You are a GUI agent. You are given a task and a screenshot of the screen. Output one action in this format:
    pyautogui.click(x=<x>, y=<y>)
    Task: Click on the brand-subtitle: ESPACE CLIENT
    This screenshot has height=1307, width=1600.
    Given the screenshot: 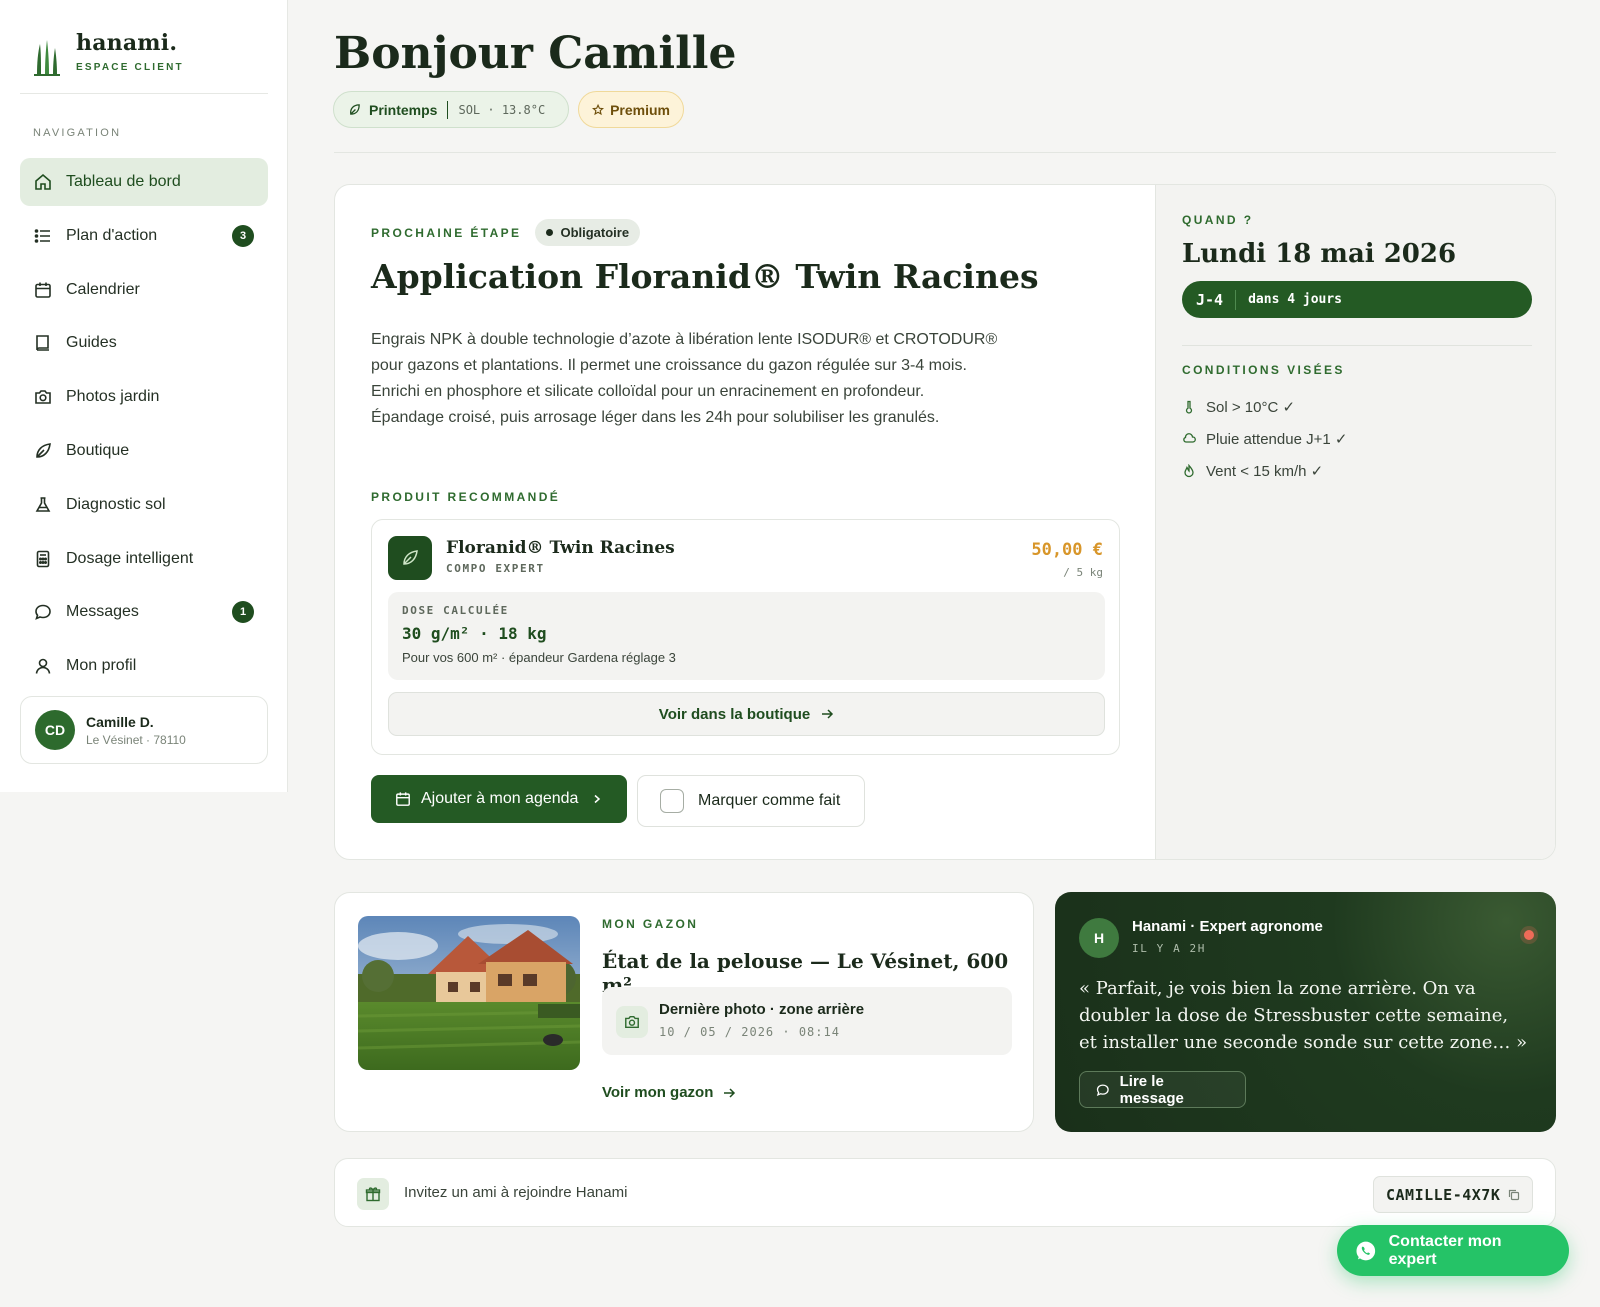 What is the action you would take?
    pyautogui.click(x=130, y=67)
    